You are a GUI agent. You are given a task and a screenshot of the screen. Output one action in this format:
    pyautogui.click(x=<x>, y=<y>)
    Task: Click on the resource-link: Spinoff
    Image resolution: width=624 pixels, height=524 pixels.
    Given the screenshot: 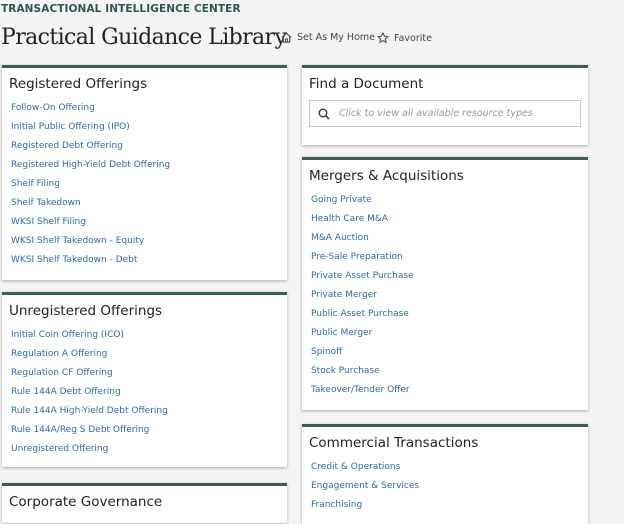 What is the action you would take?
    pyautogui.click(x=445, y=352)
    